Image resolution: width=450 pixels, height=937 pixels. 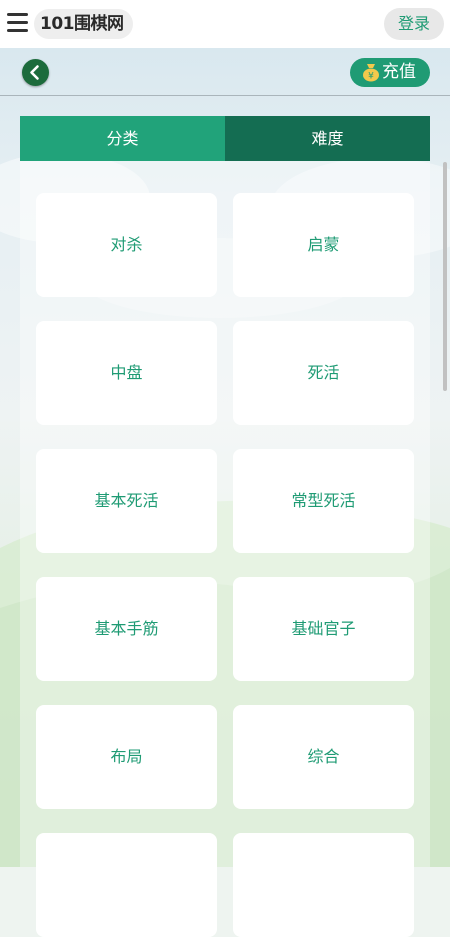 I want to click on category-card-partial-left, so click(x=126, y=885).